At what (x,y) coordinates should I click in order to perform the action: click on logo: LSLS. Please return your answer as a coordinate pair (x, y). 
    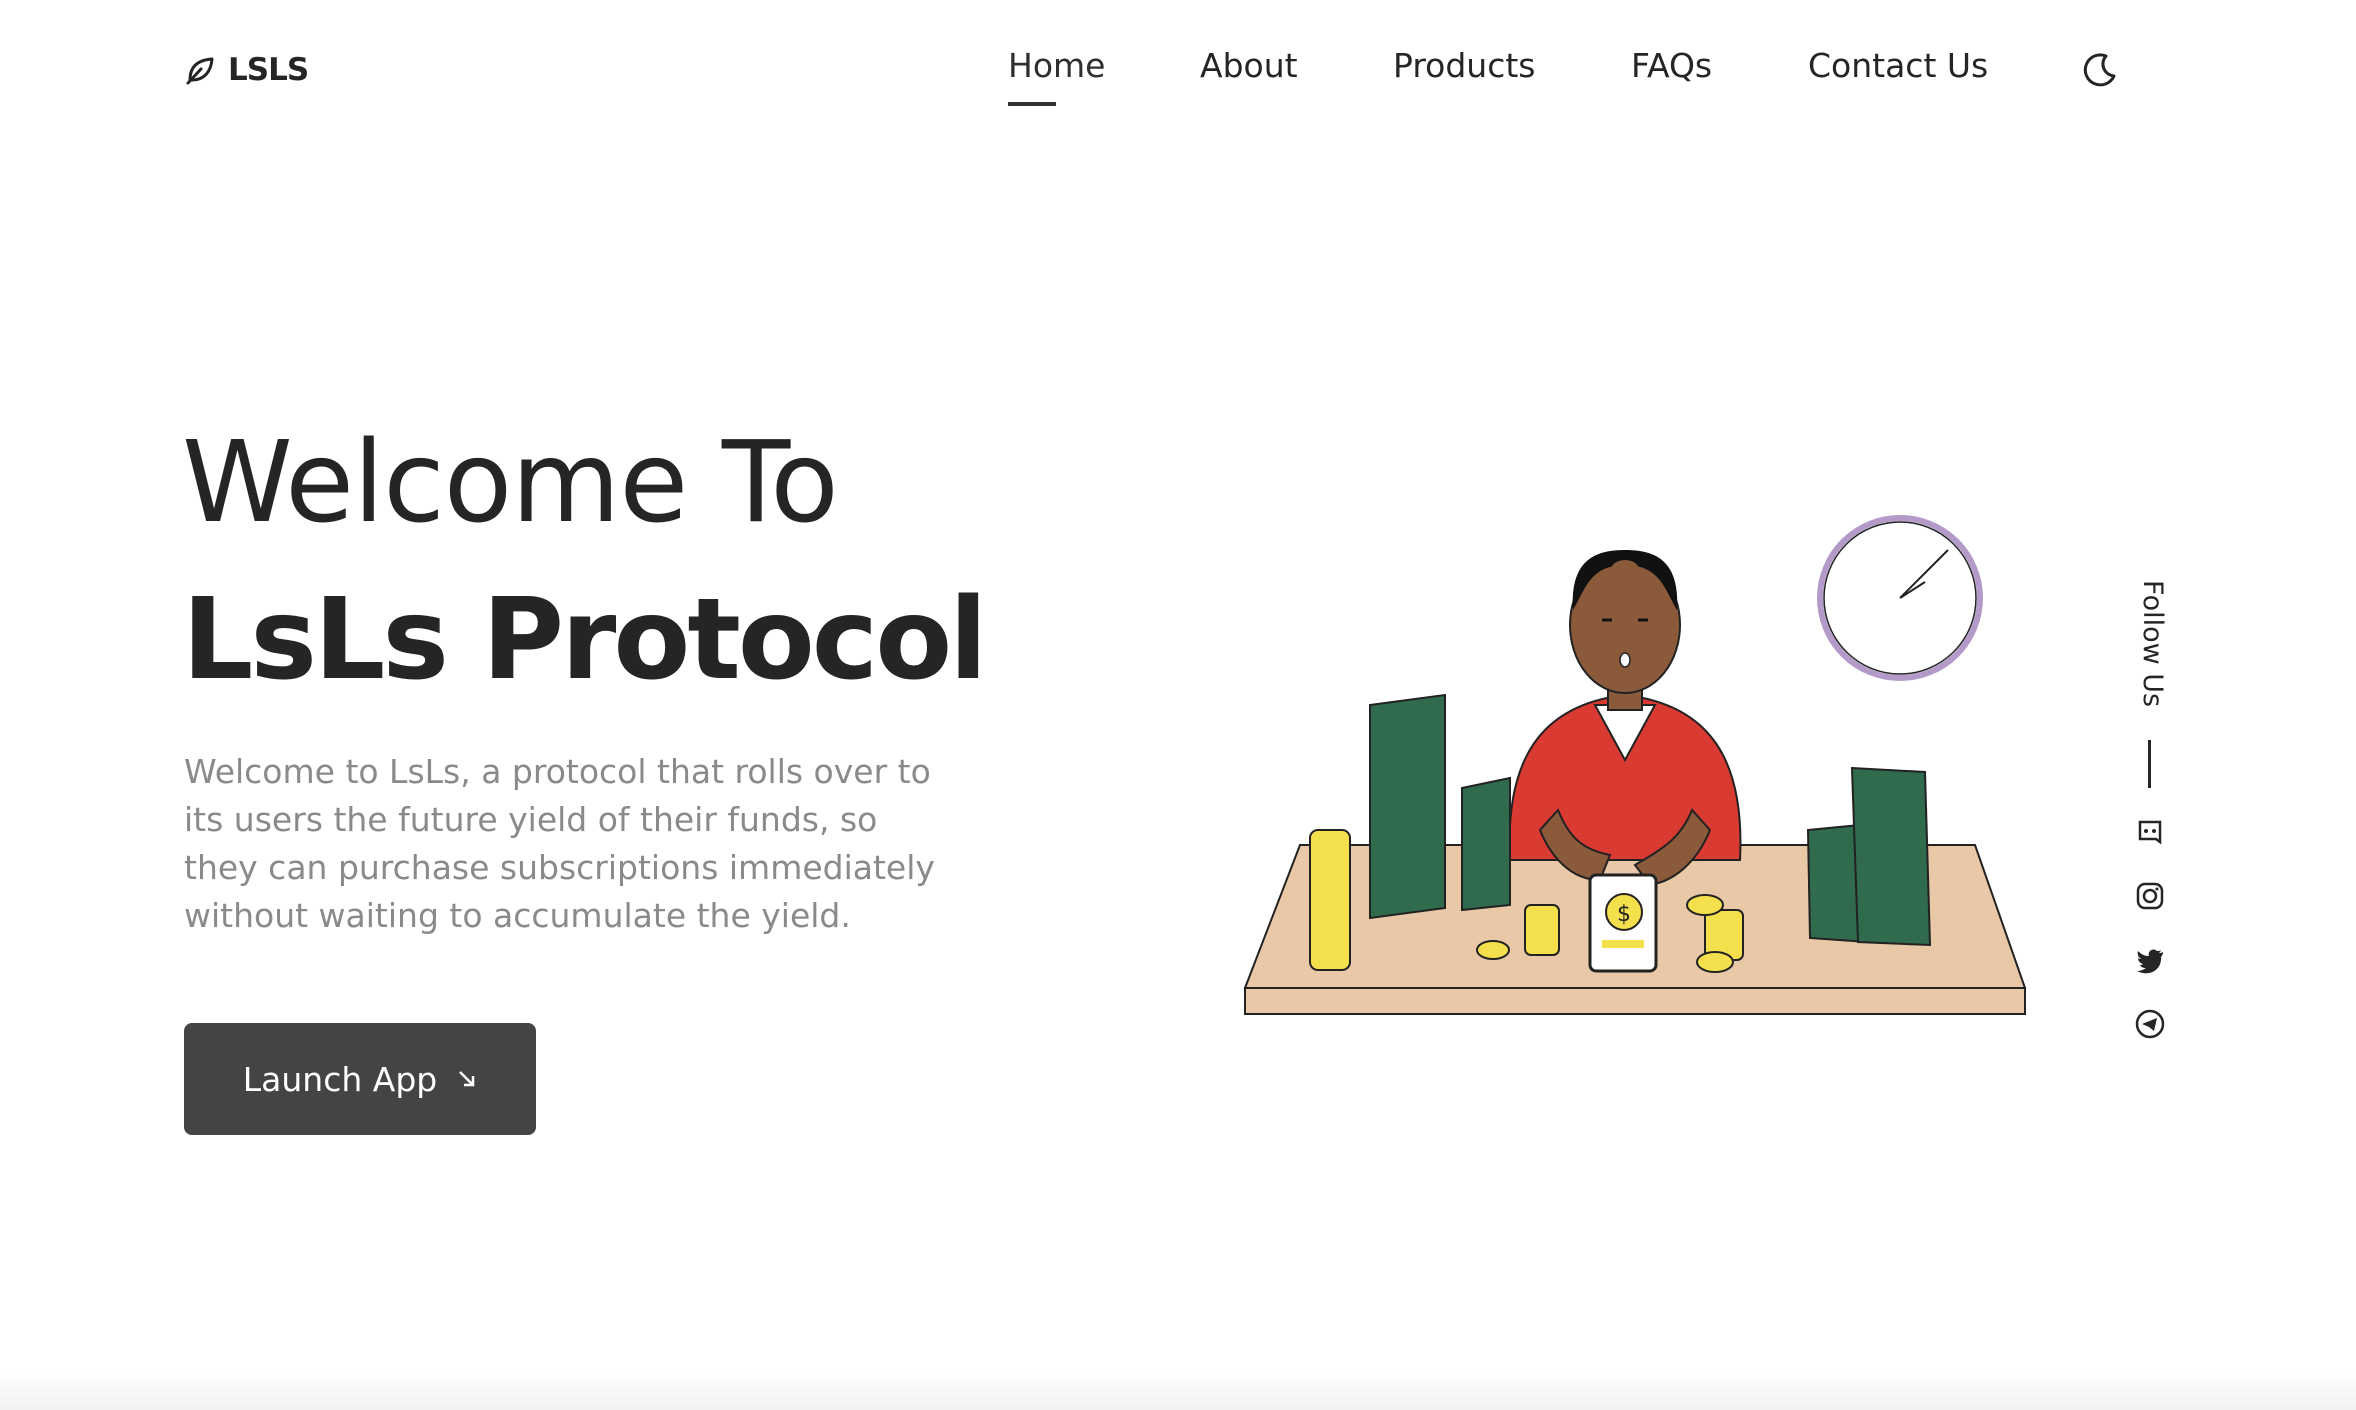
    Looking at the image, I should click on (246, 70).